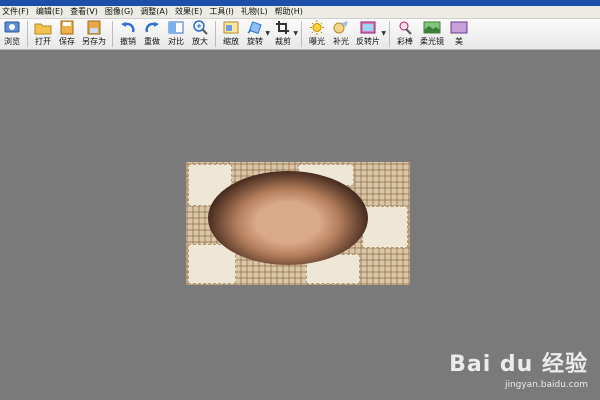 This screenshot has width=600, height=400. What do you see at coordinates (288, 218) in the screenshot?
I see `portrait-oval` at bounding box center [288, 218].